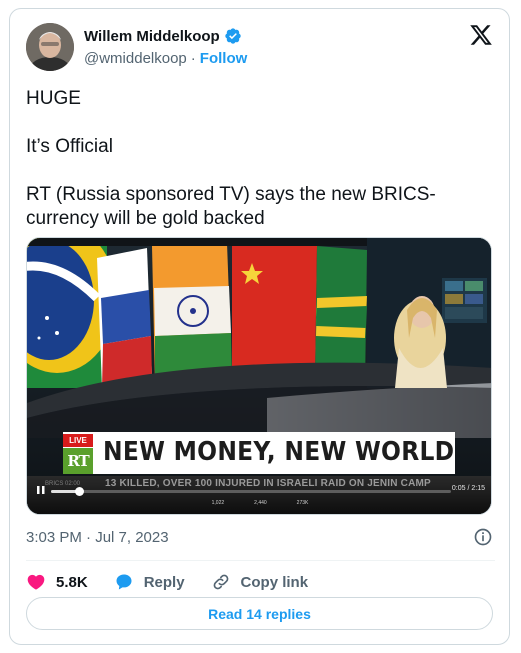 The image size is (521, 653). I want to click on copy-link-label: Copy link, so click(274, 582).